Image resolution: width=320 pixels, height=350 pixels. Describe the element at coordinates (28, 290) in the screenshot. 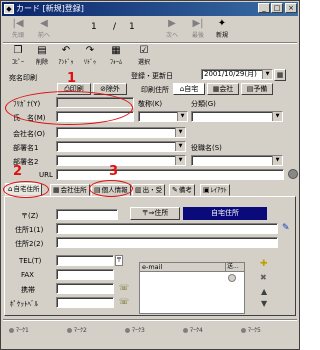

I see `mobile-label: 携帯` at that location.